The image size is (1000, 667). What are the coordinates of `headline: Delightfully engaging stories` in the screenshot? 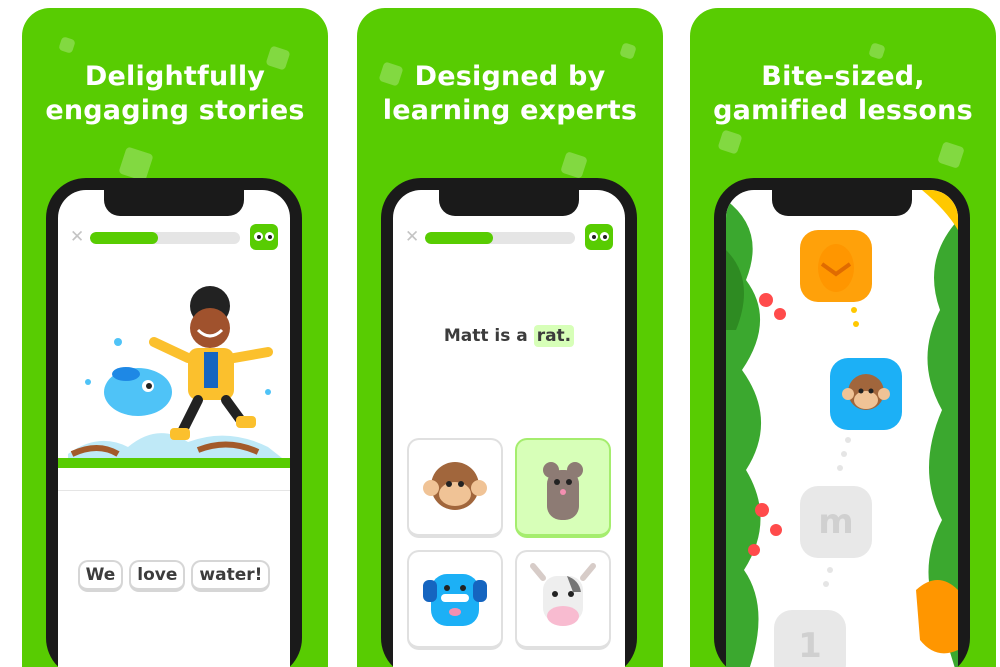 It's located at (175, 94).